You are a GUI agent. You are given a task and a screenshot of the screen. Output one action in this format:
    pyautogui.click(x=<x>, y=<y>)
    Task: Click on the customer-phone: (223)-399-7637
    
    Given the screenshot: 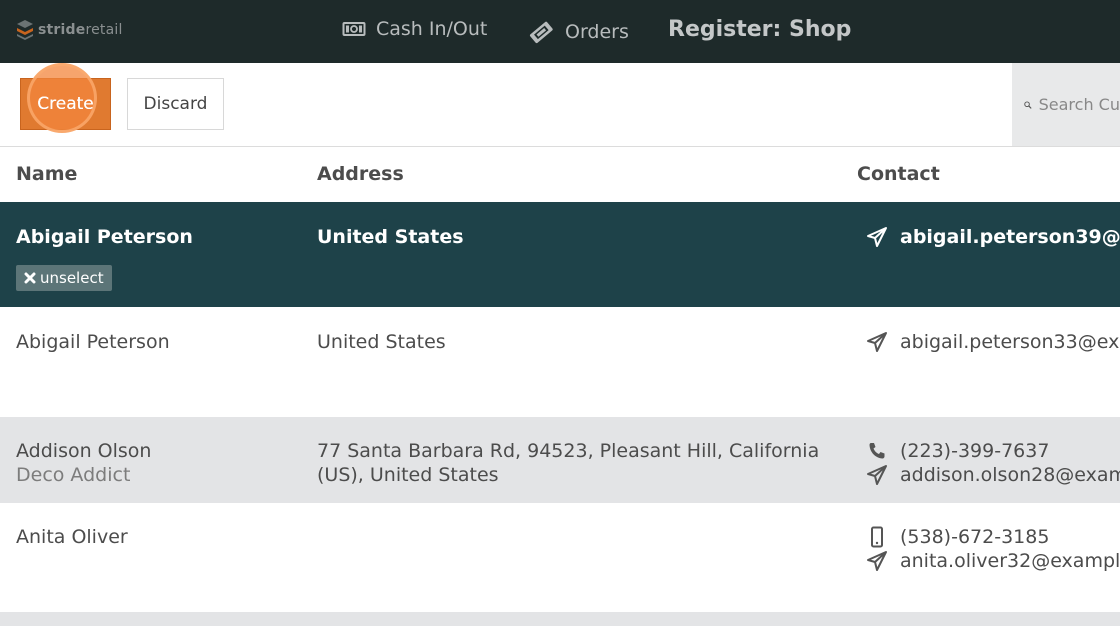 What is the action you would take?
    pyautogui.click(x=975, y=451)
    